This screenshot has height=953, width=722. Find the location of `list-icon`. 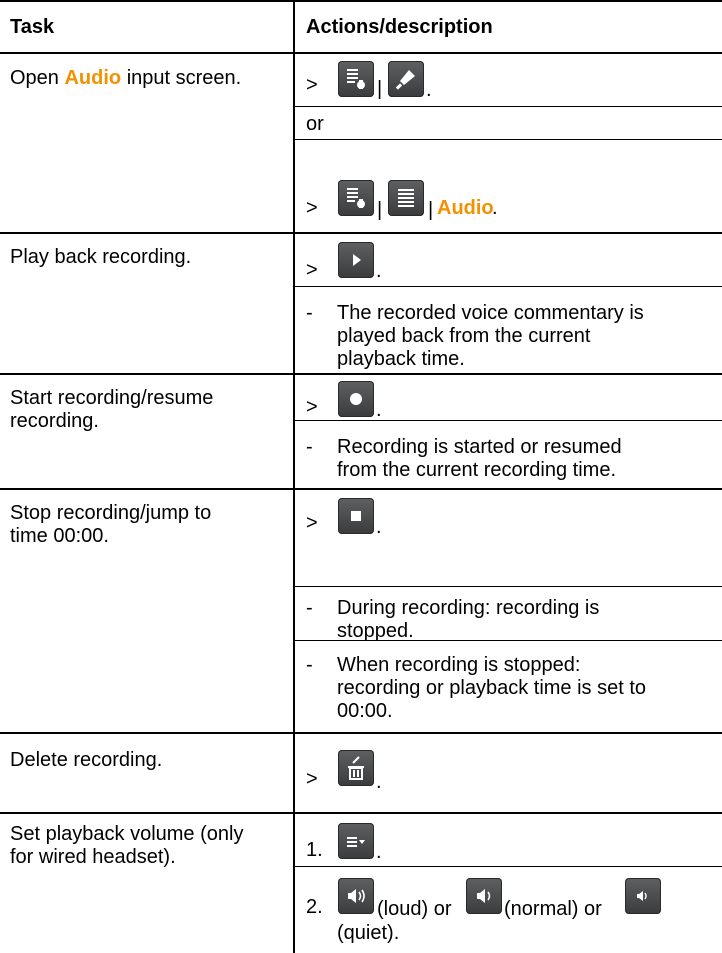

list-icon is located at coordinates (406, 198).